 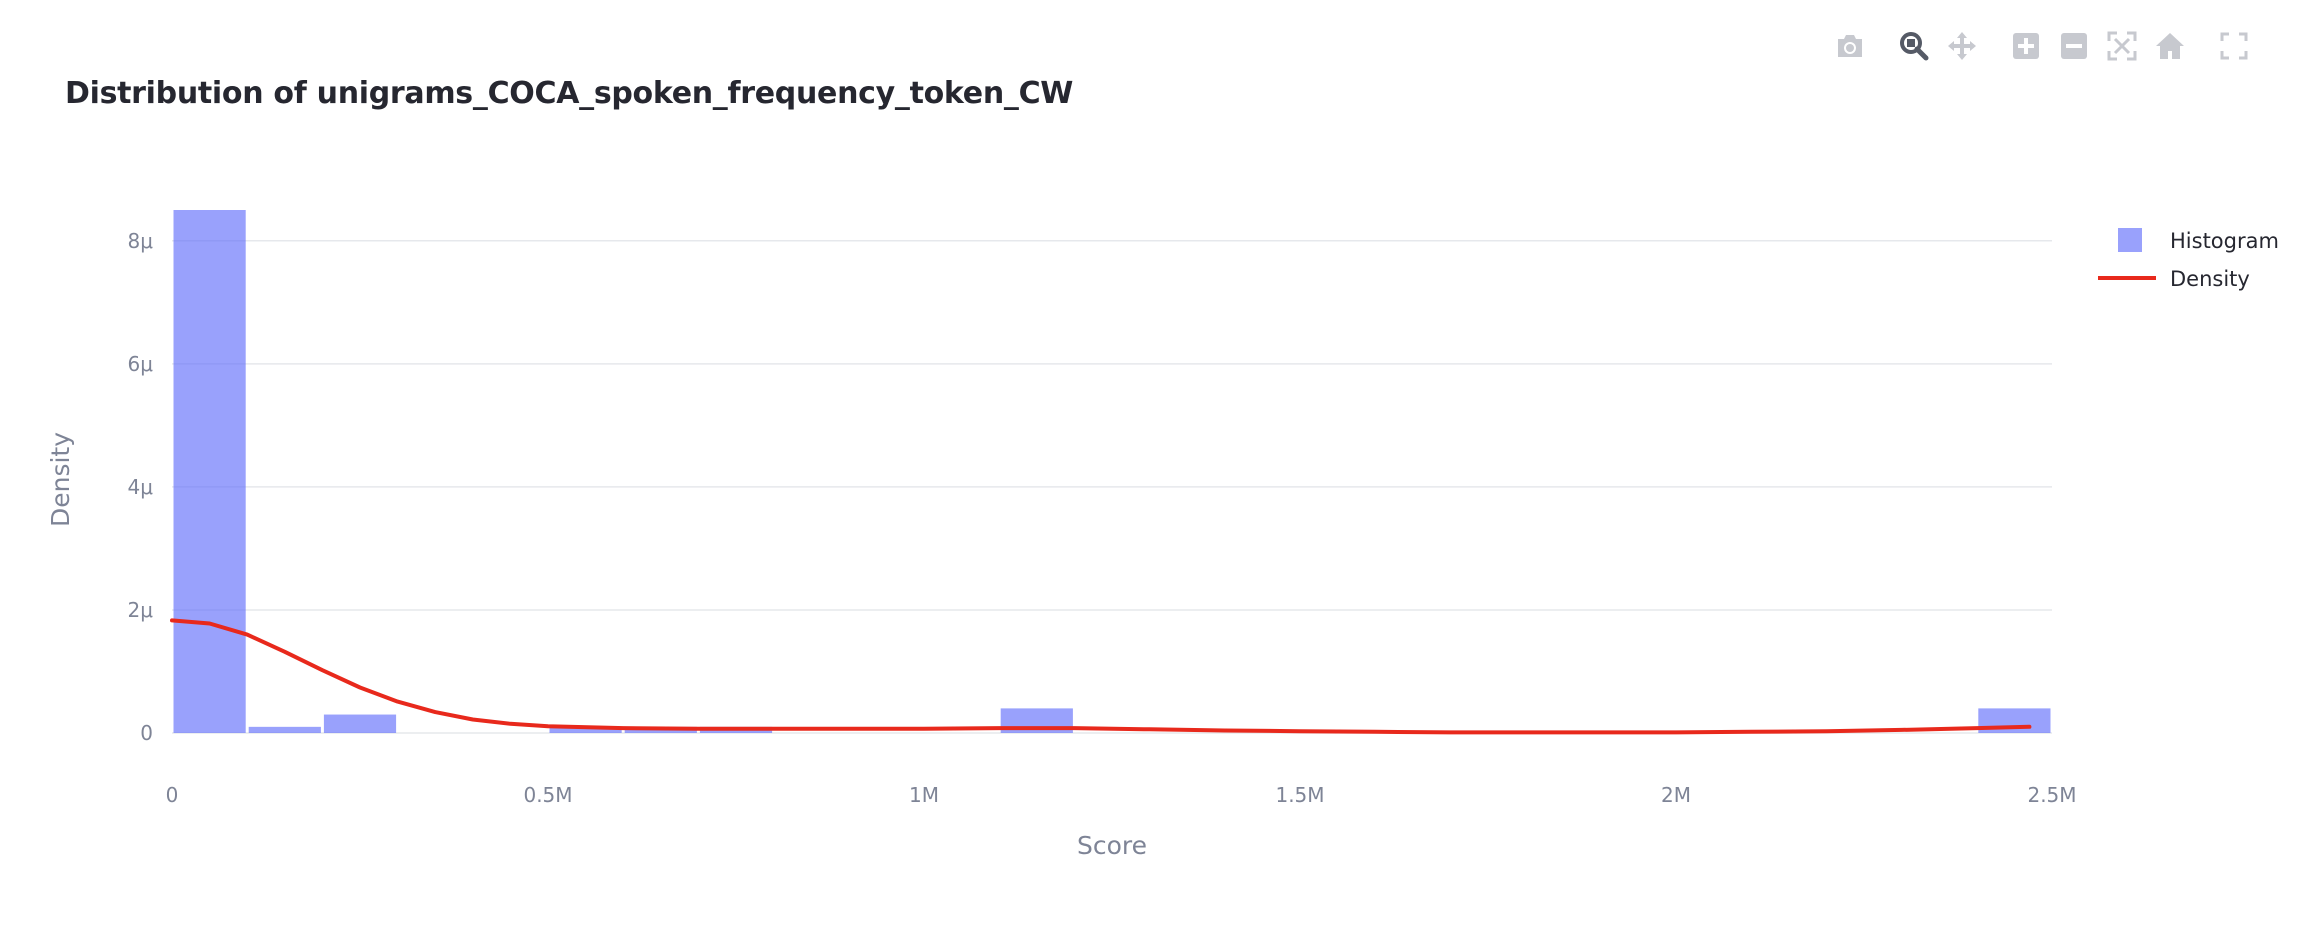 What do you see at coordinates (141, 610) in the screenshot?
I see `y-tick-label: 2μ` at bounding box center [141, 610].